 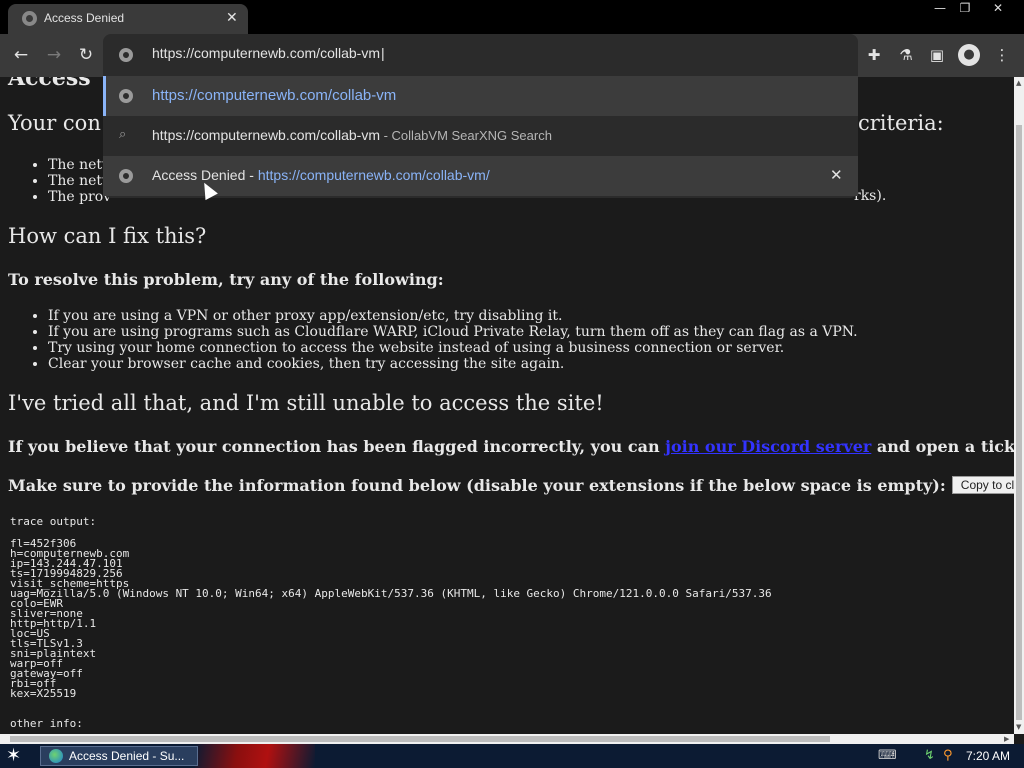 What do you see at coordinates (46, 673) in the screenshot?
I see `trace-line: gateway=off` at bounding box center [46, 673].